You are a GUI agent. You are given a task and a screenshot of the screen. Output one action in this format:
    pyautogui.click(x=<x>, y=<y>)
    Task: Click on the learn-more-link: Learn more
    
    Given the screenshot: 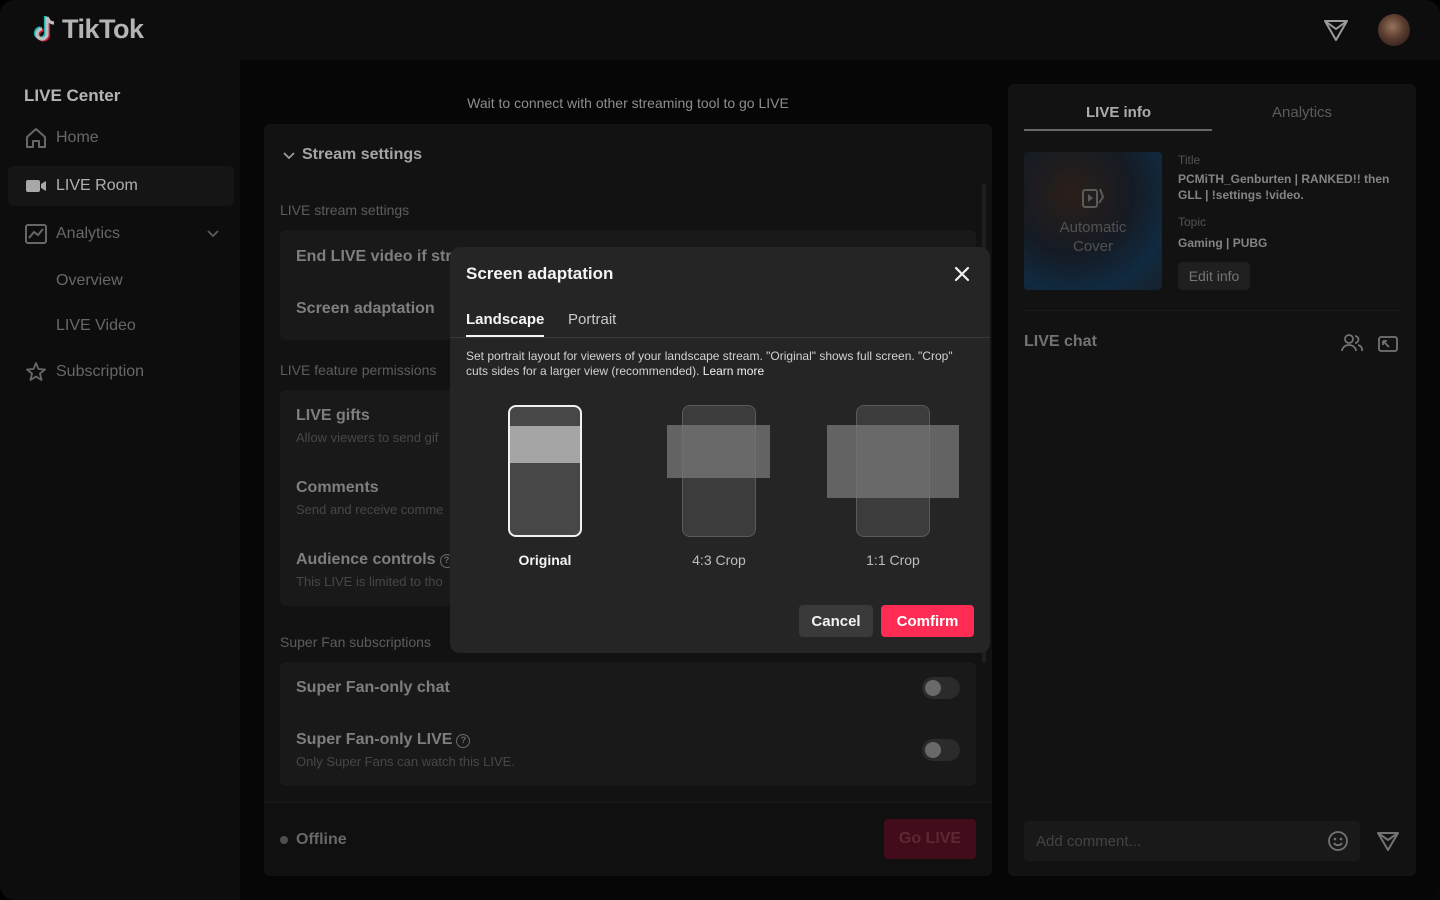 What is the action you would take?
    pyautogui.click(x=733, y=371)
    